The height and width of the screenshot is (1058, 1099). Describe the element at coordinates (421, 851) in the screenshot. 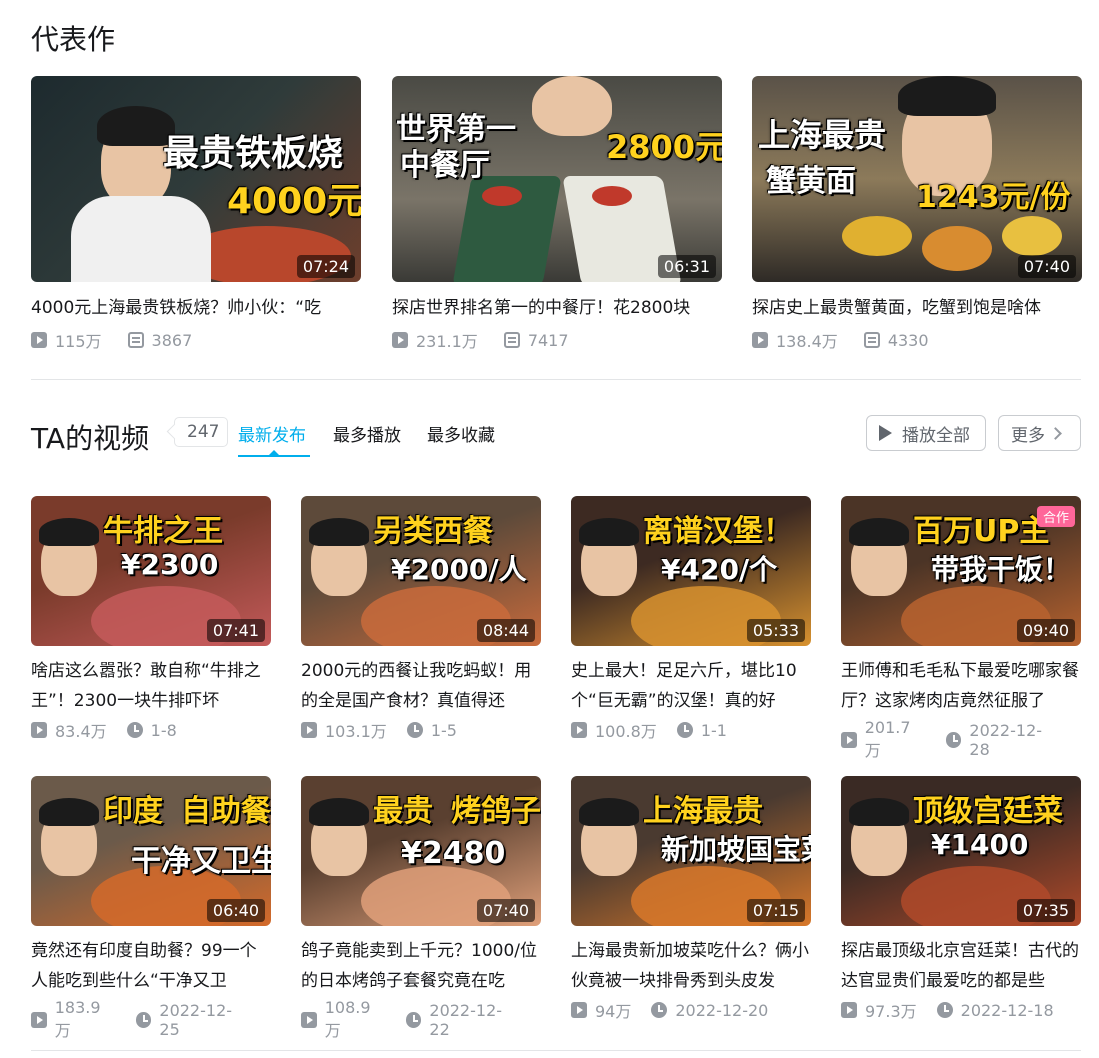

I see `video-thumbnail: 最贵 烤鸽子 ¥2480 07:40` at that location.